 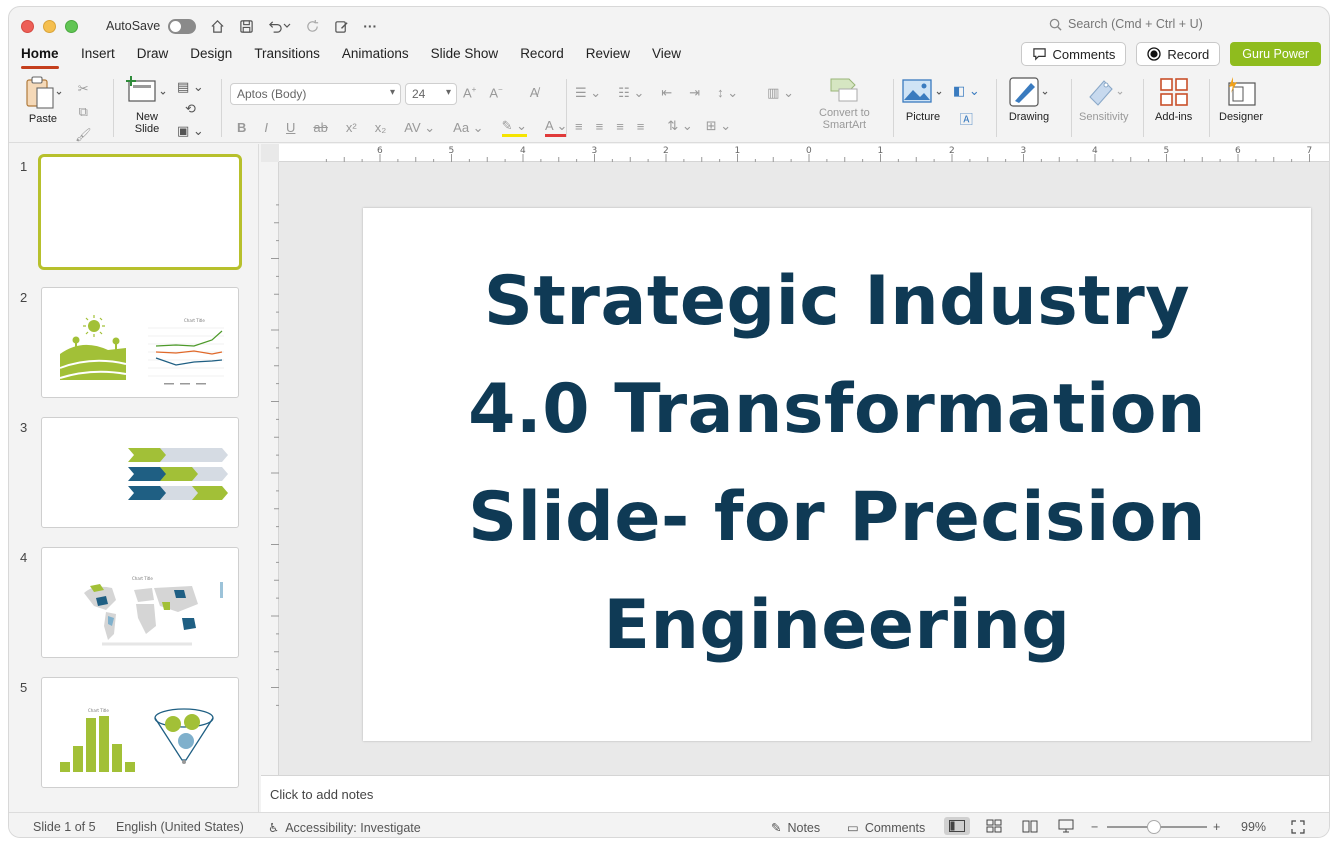 What do you see at coordinates (588, 93) in the screenshot?
I see `bullets-icon: ☰ ⌄` at bounding box center [588, 93].